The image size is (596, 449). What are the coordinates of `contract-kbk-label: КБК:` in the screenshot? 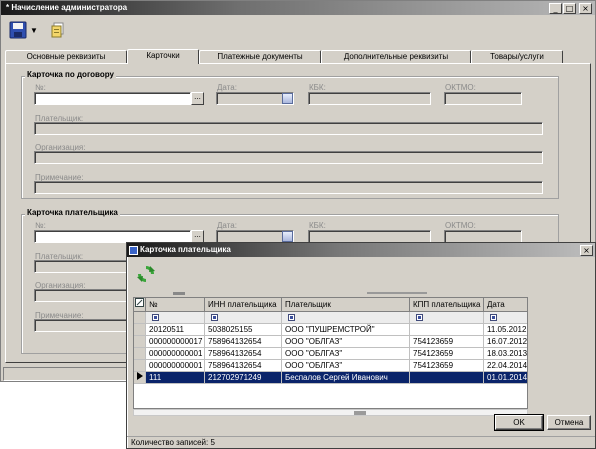 It's located at (317, 87).